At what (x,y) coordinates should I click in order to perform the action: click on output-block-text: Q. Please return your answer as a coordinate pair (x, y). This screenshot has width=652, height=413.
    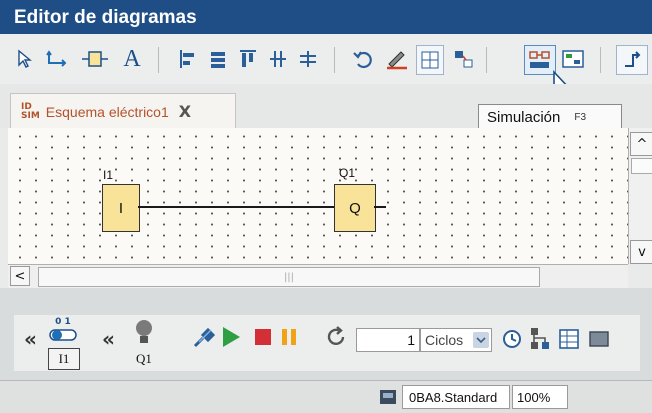
    Looking at the image, I should click on (355, 208).